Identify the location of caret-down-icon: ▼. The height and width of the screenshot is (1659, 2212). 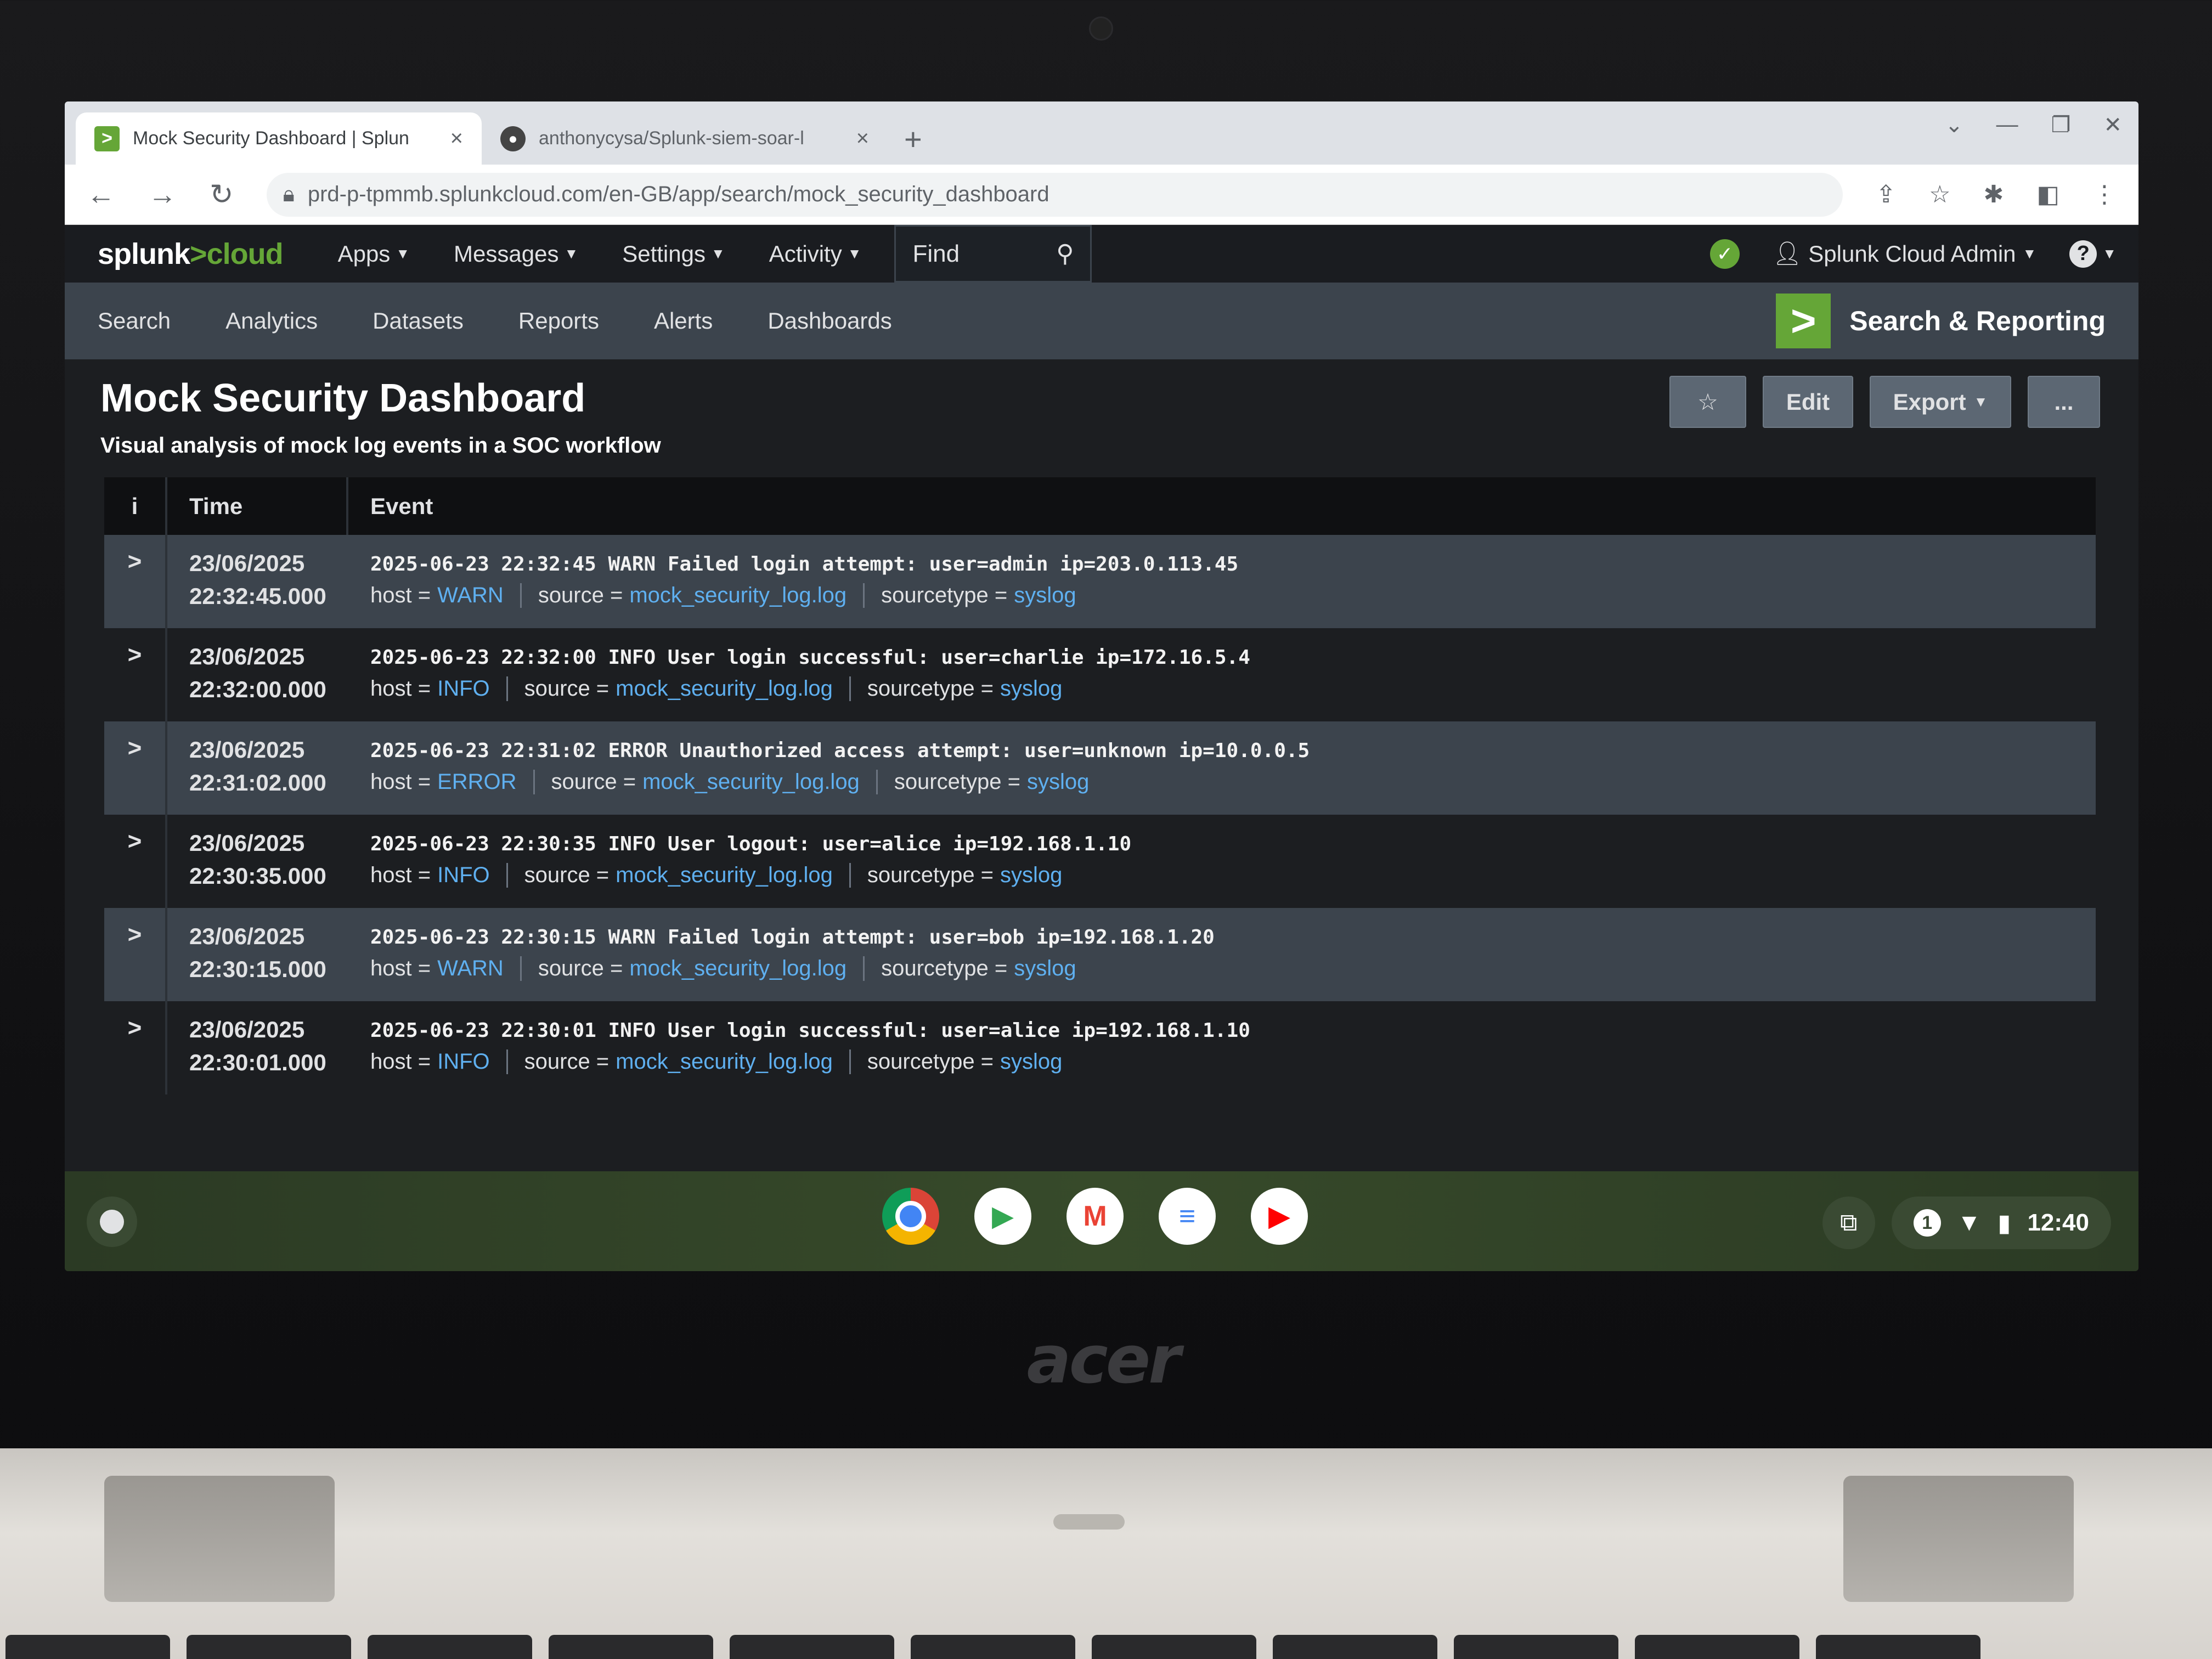
(403, 253).